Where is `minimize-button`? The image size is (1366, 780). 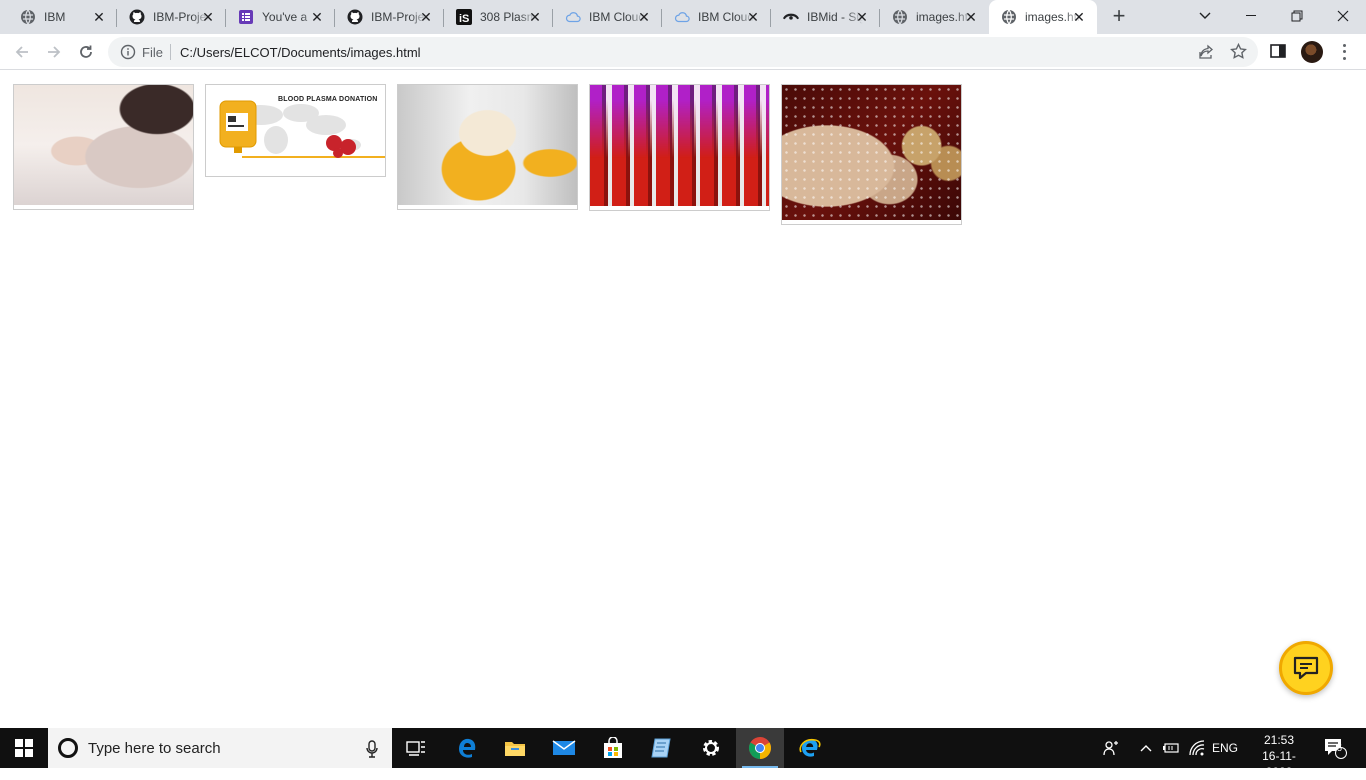 minimize-button is located at coordinates (1251, 16).